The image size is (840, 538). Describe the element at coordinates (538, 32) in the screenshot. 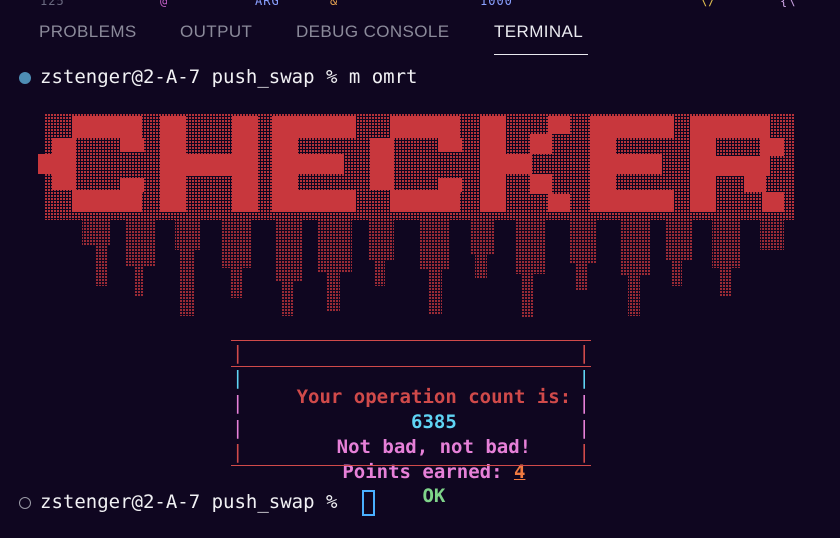

I see `tab-terminal: TERMINAL` at that location.